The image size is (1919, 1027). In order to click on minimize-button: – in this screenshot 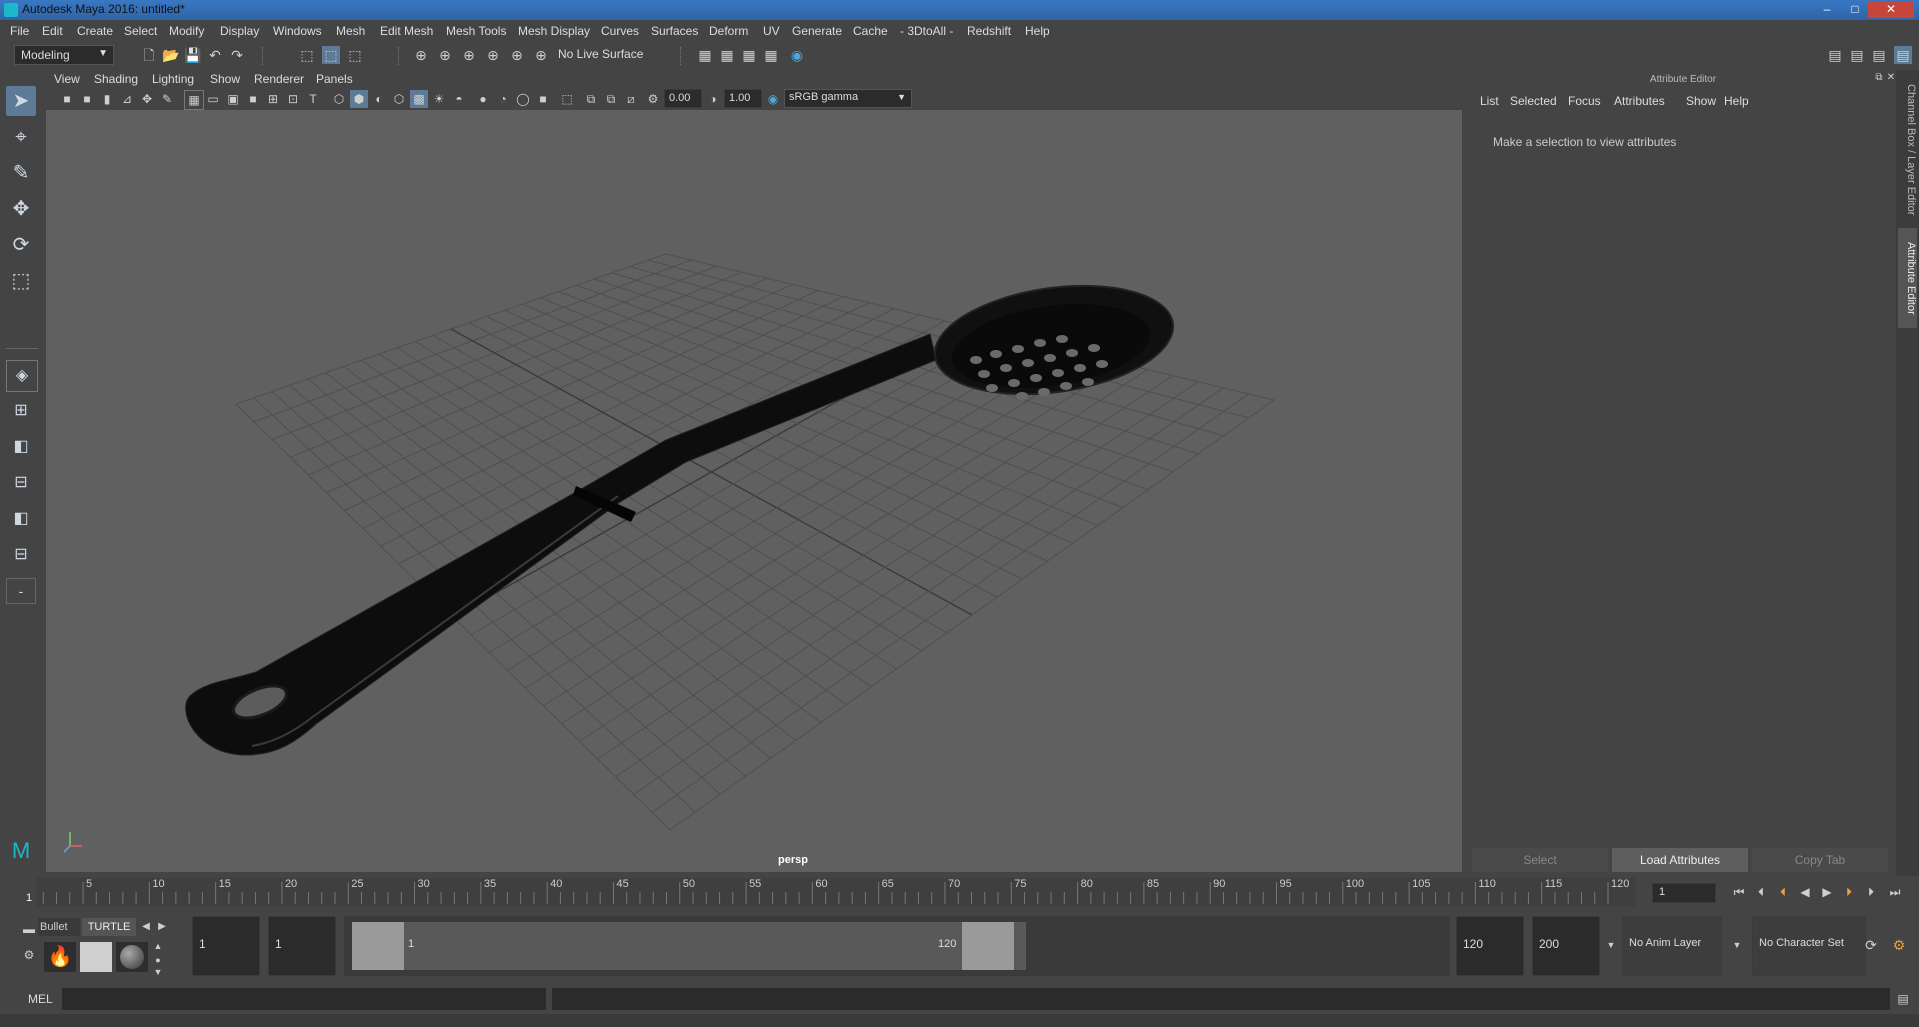, I will do `click(1827, 9)`.